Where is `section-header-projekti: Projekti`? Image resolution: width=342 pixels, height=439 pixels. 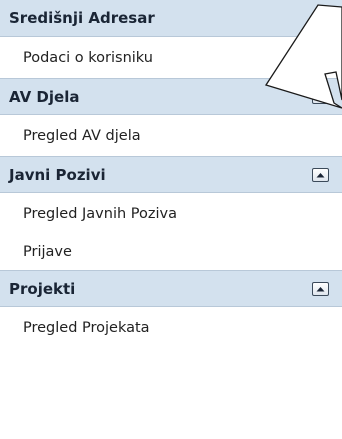 section-header-projekti: Projekti is located at coordinates (171, 288).